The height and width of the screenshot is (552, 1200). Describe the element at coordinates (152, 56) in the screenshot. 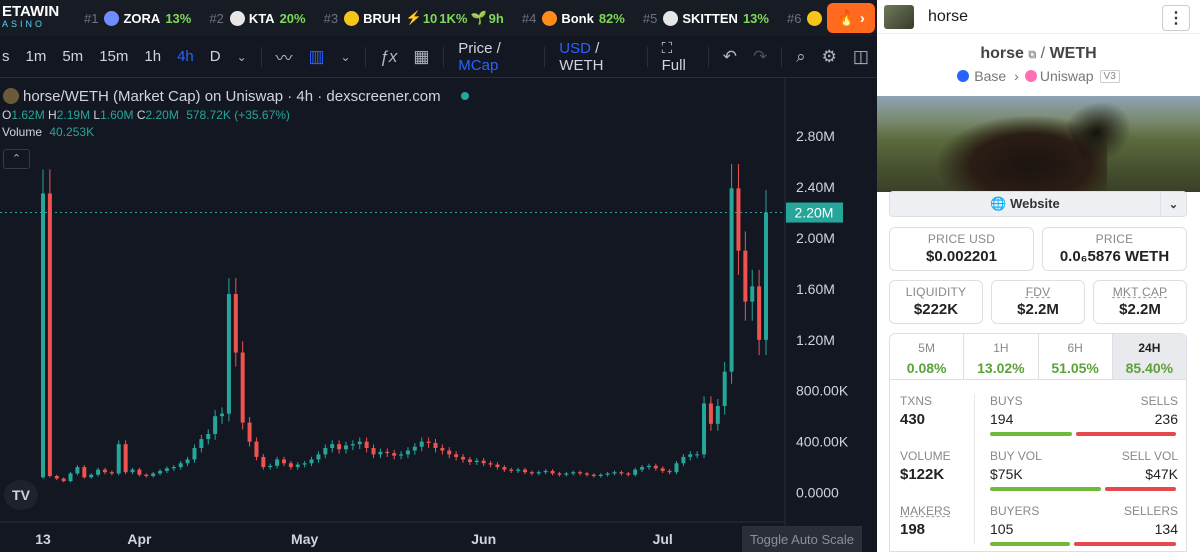

I see `interval-1h: 1h` at that location.